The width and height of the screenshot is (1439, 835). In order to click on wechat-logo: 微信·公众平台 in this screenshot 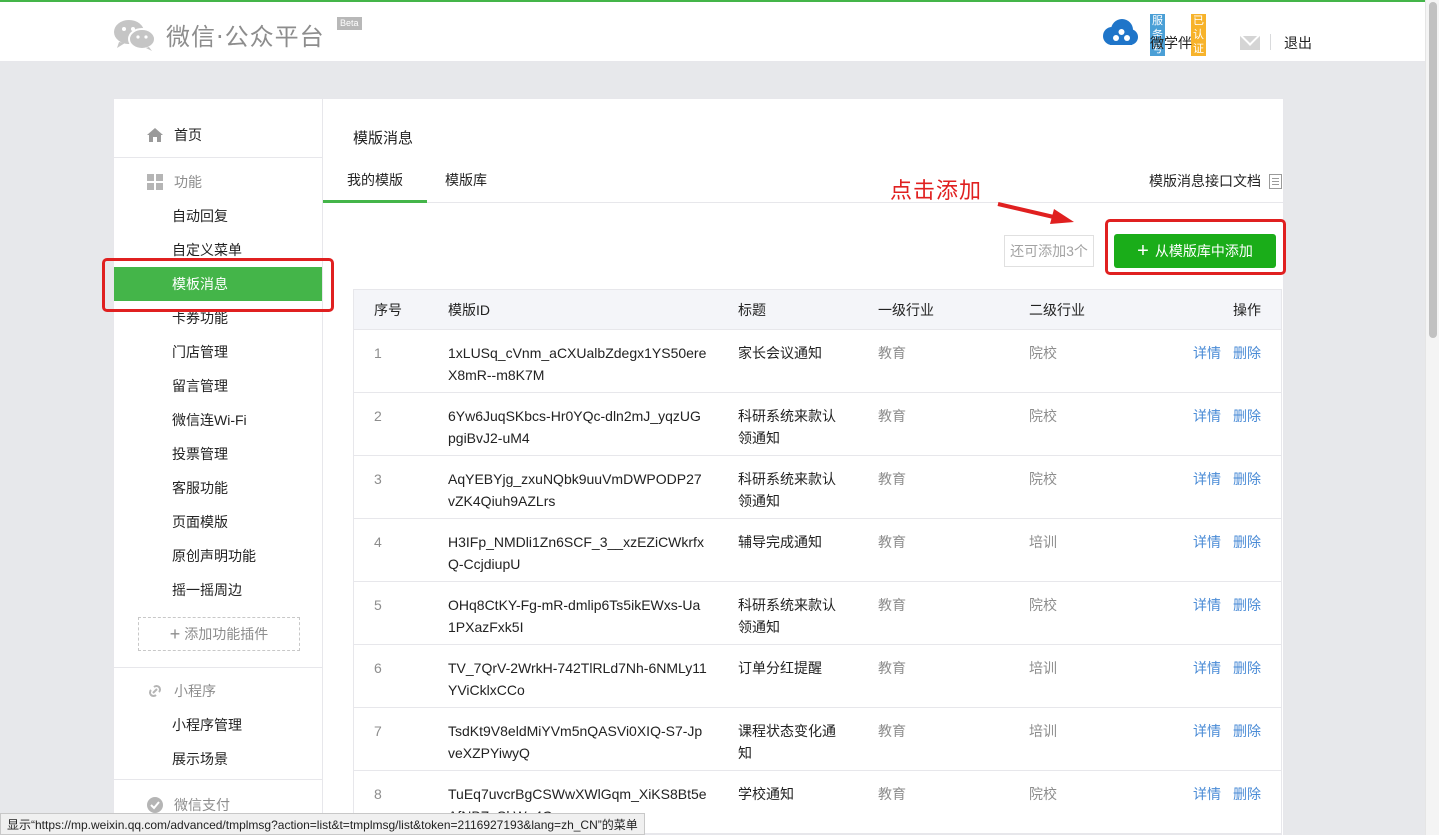, I will do `click(218, 34)`.